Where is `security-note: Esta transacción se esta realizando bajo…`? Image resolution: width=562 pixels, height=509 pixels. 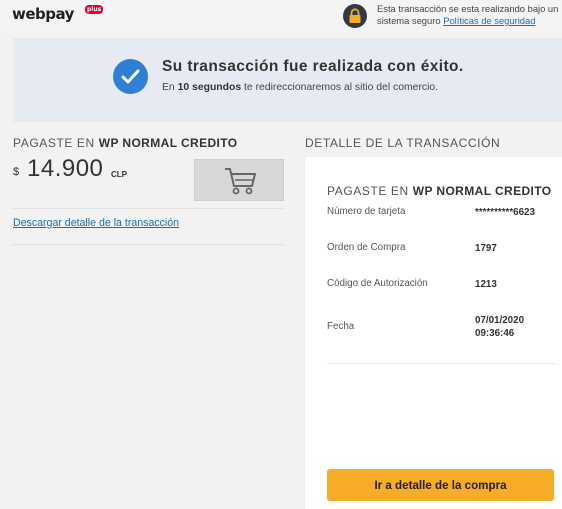 security-note: Esta transacción se esta realizando bajo… is located at coordinates (468, 15).